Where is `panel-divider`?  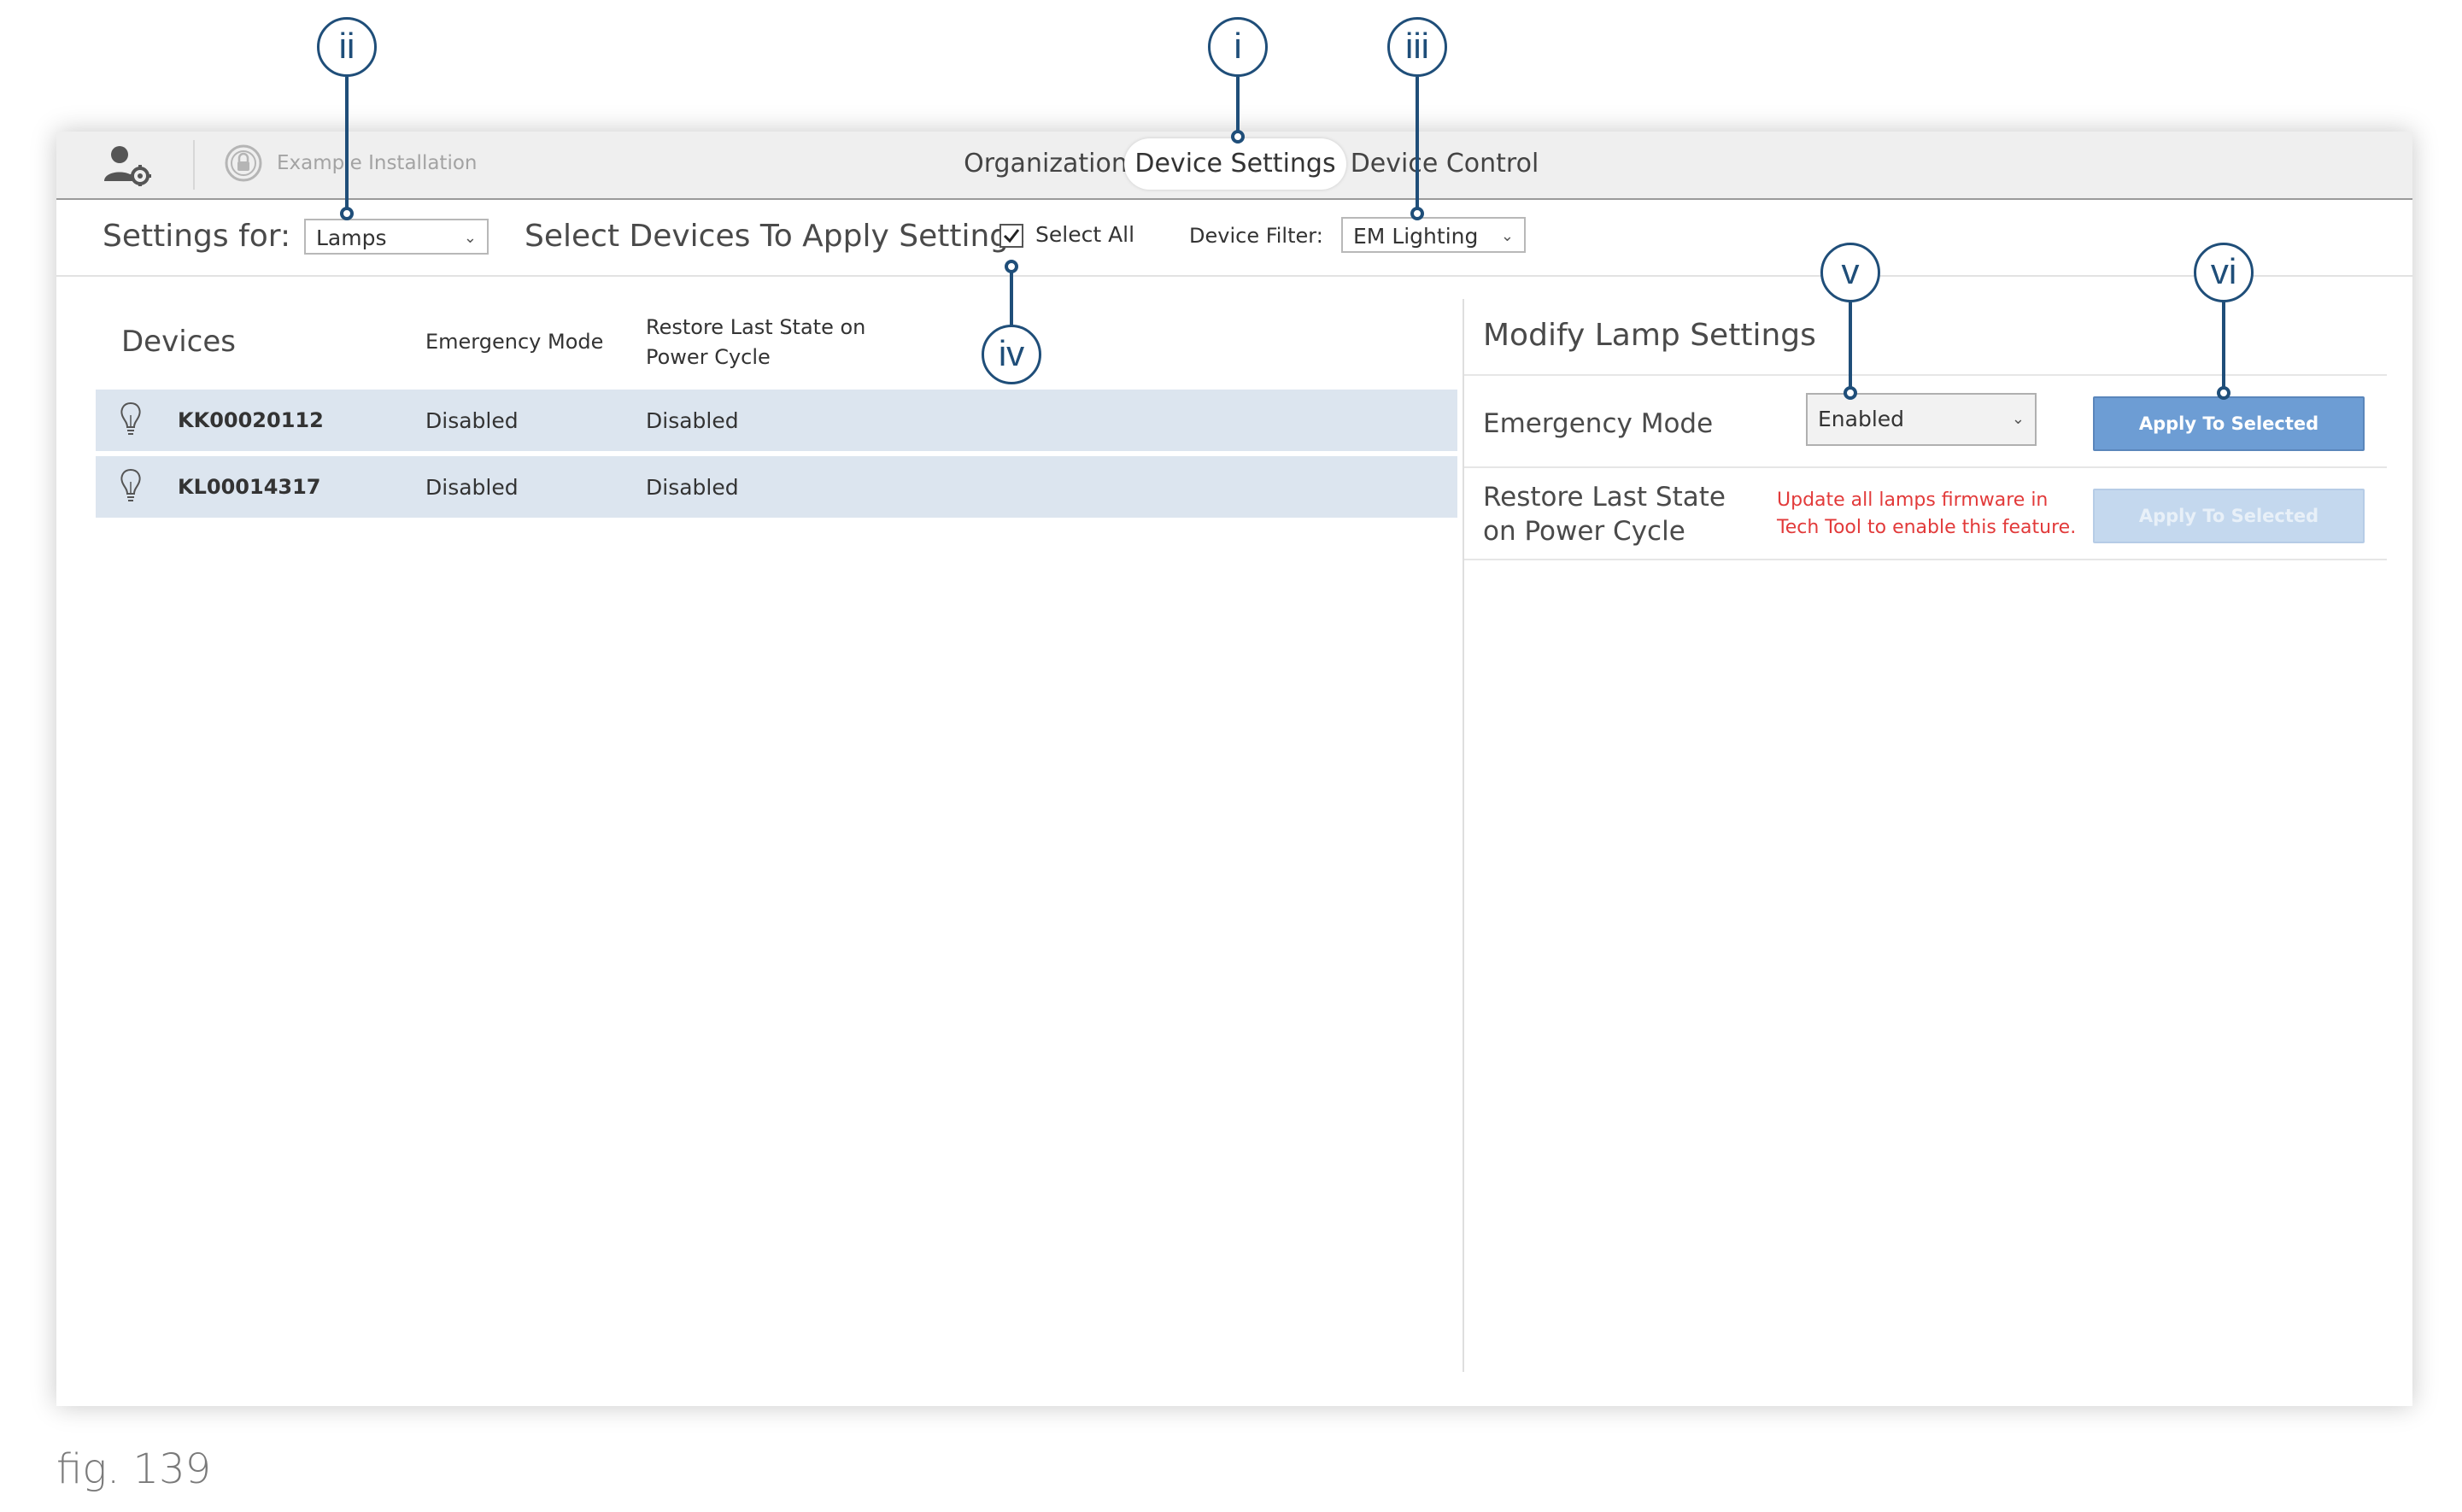 panel-divider is located at coordinates (1463, 835).